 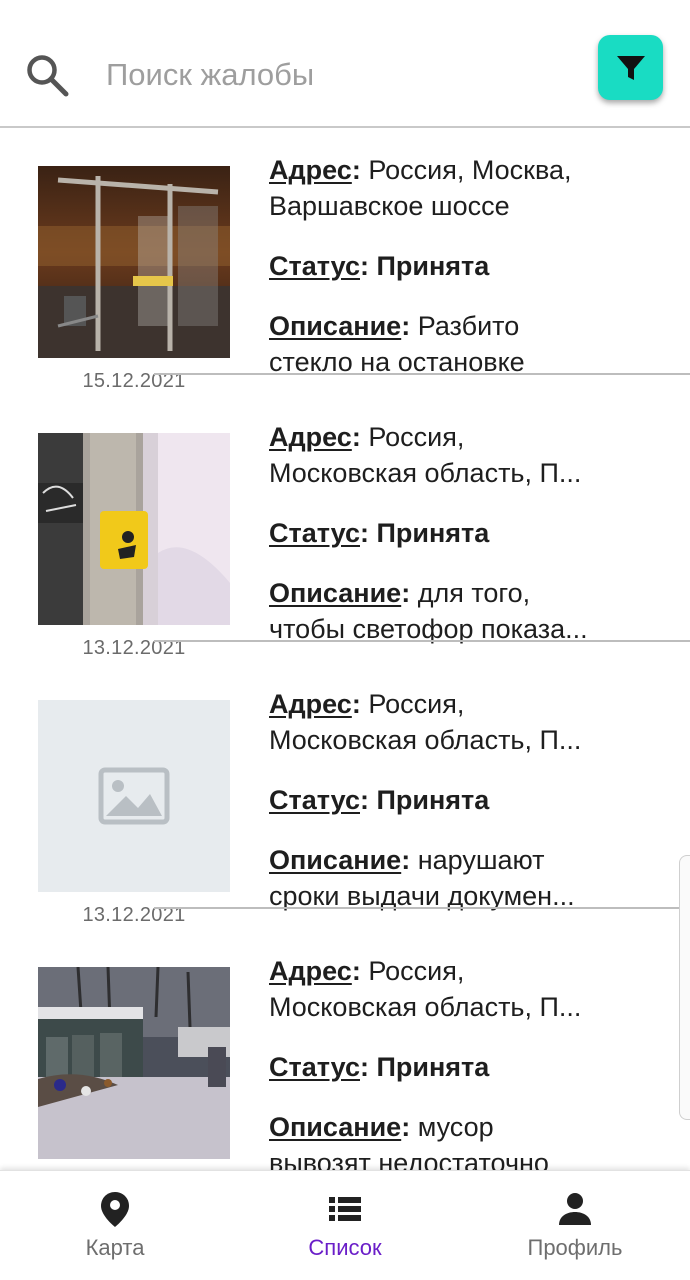 I want to click on nav-label: Профиль, so click(x=575, y=1247).